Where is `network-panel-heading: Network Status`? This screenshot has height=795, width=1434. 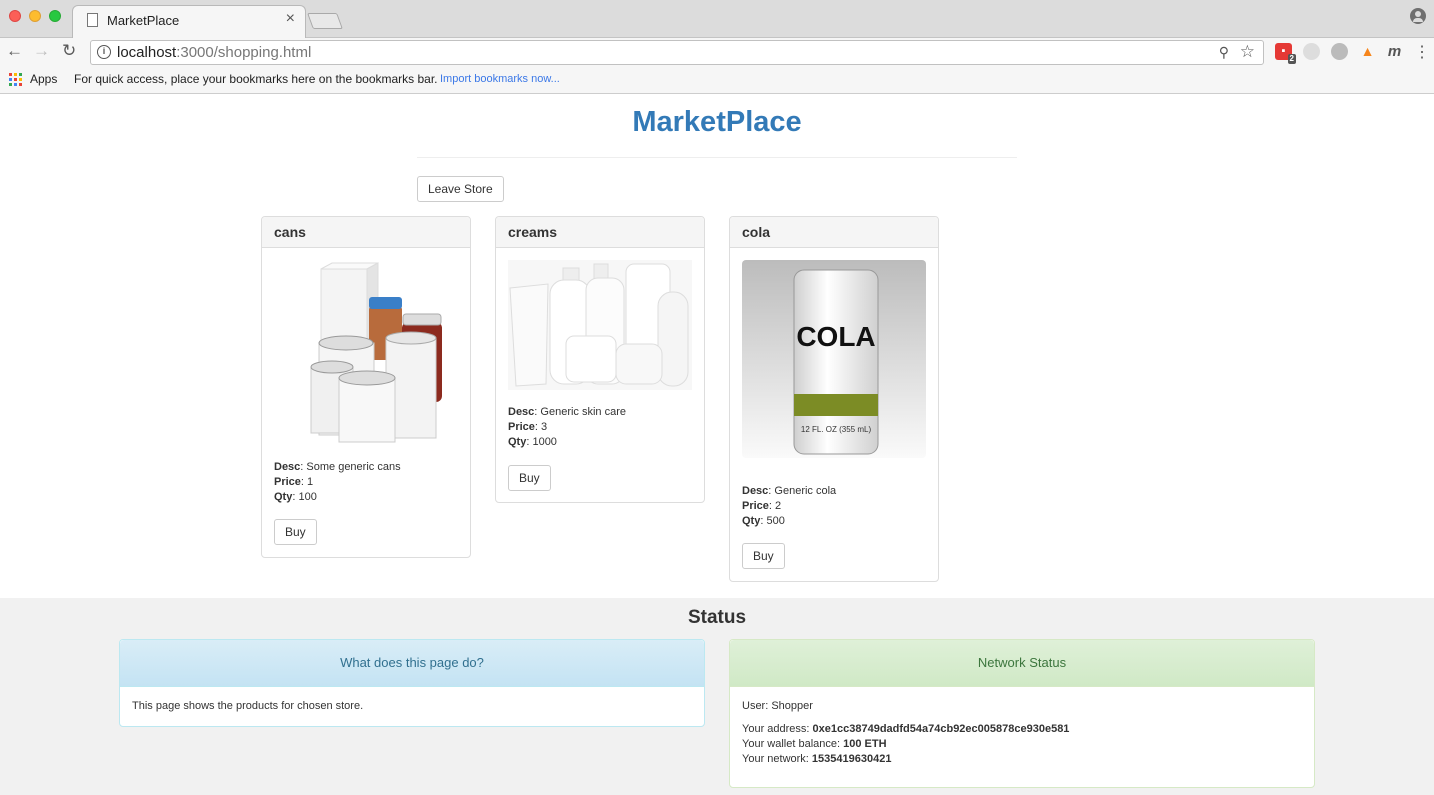 network-panel-heading: Network Status is located at coordinates (1022, 663).